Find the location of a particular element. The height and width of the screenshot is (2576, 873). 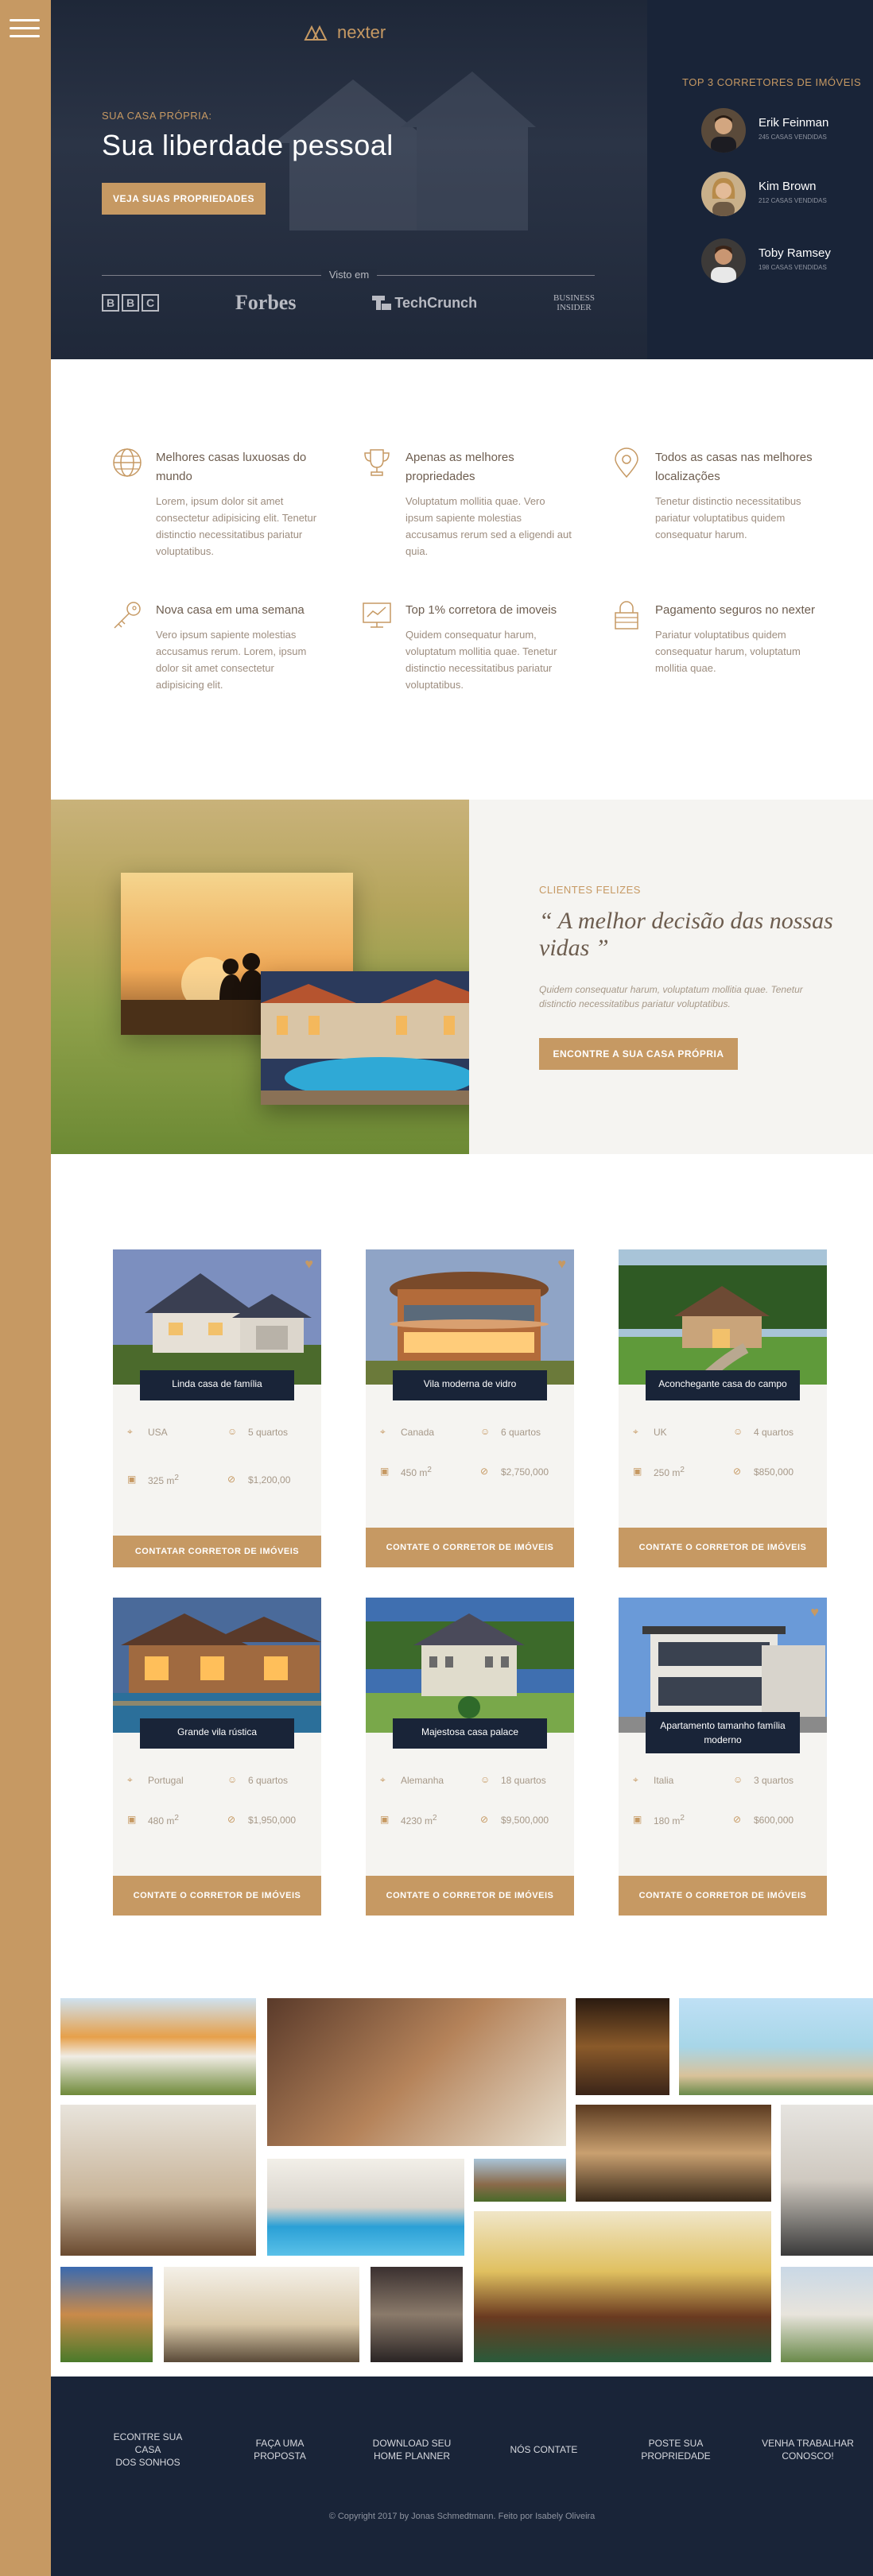

map-pin-icon is located at coordinates (626, 462).